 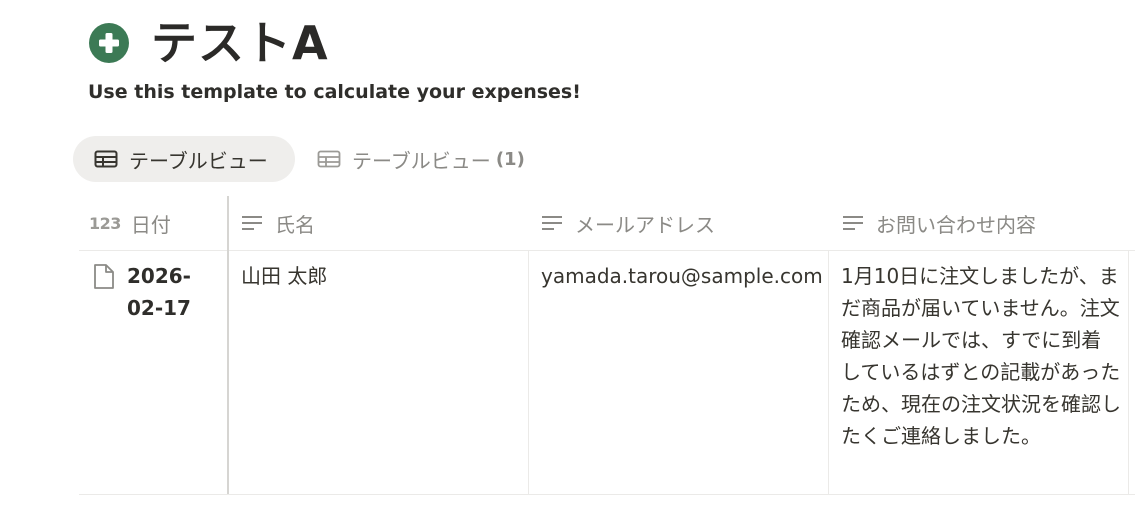 I want to click on tab-table-view: テーブルビュー, so click(x=184, y=159).